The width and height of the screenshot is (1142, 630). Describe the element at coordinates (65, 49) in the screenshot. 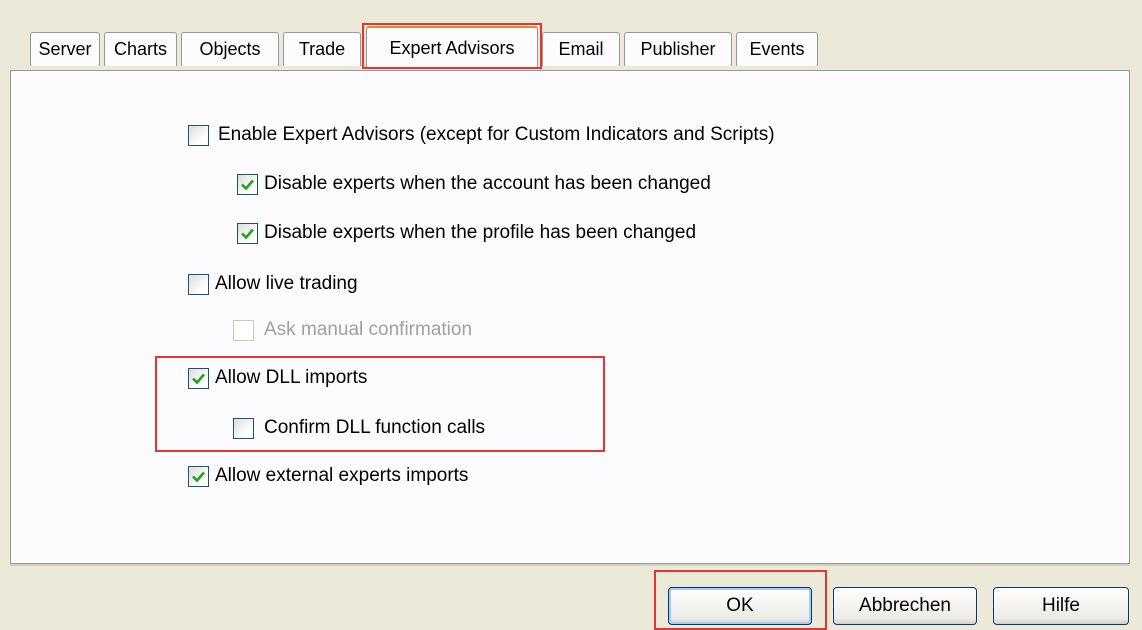

I see `tab-server: Server` at that location.